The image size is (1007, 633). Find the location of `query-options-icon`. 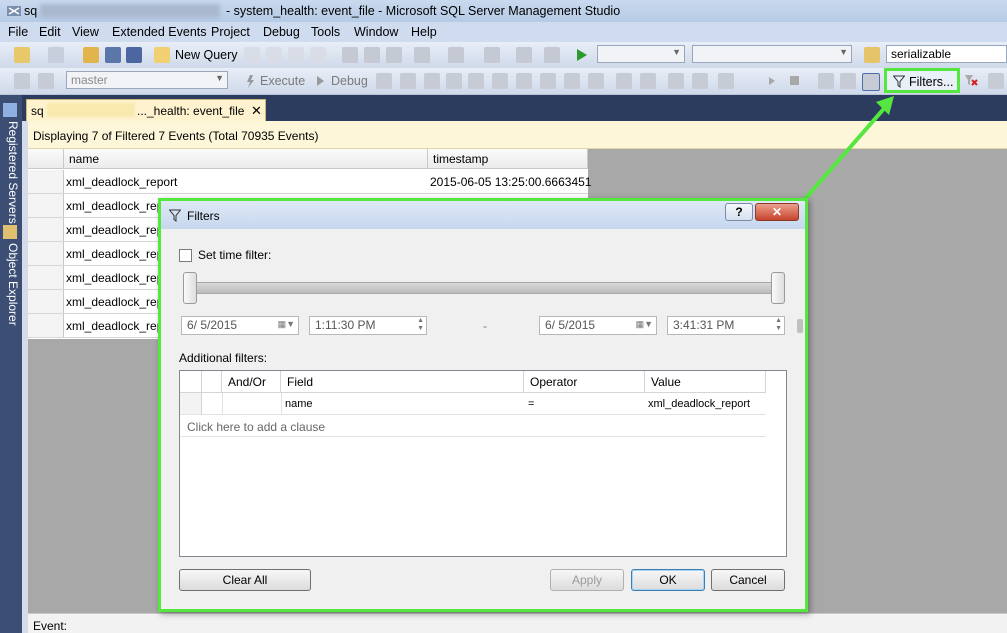

query-options-icon is located at coordinates (454, 81).